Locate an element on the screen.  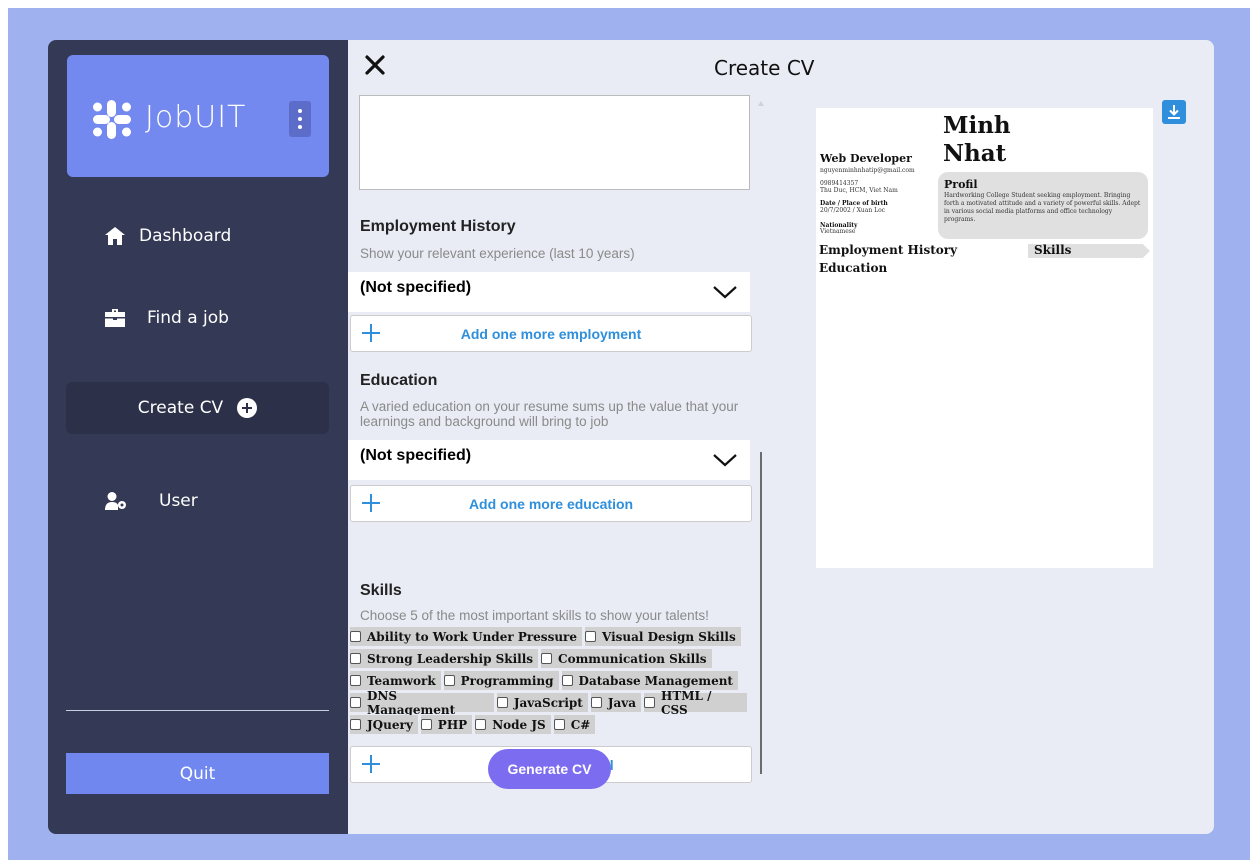
cv-first-name: Minh is located at coordinates (977, 125).